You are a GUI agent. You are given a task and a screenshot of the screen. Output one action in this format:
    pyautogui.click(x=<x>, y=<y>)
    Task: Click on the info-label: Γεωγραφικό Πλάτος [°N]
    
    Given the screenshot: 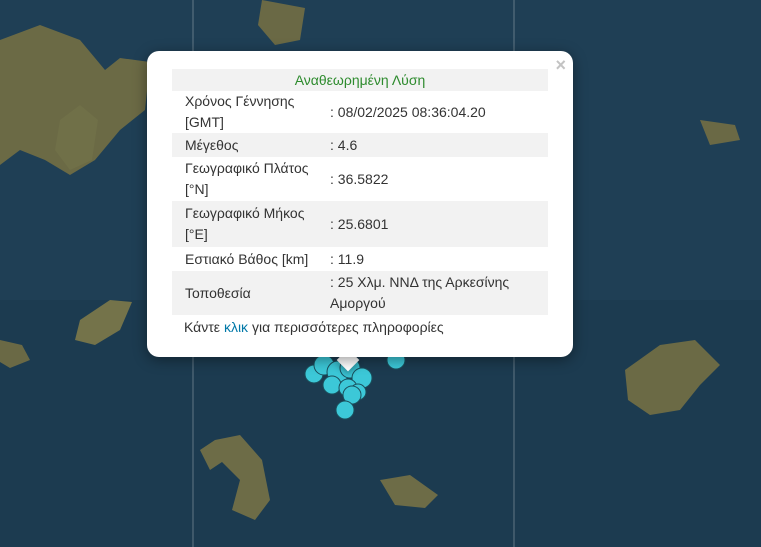 What is the action you would take?
    pyautogui.click(x=247, y=178)
    